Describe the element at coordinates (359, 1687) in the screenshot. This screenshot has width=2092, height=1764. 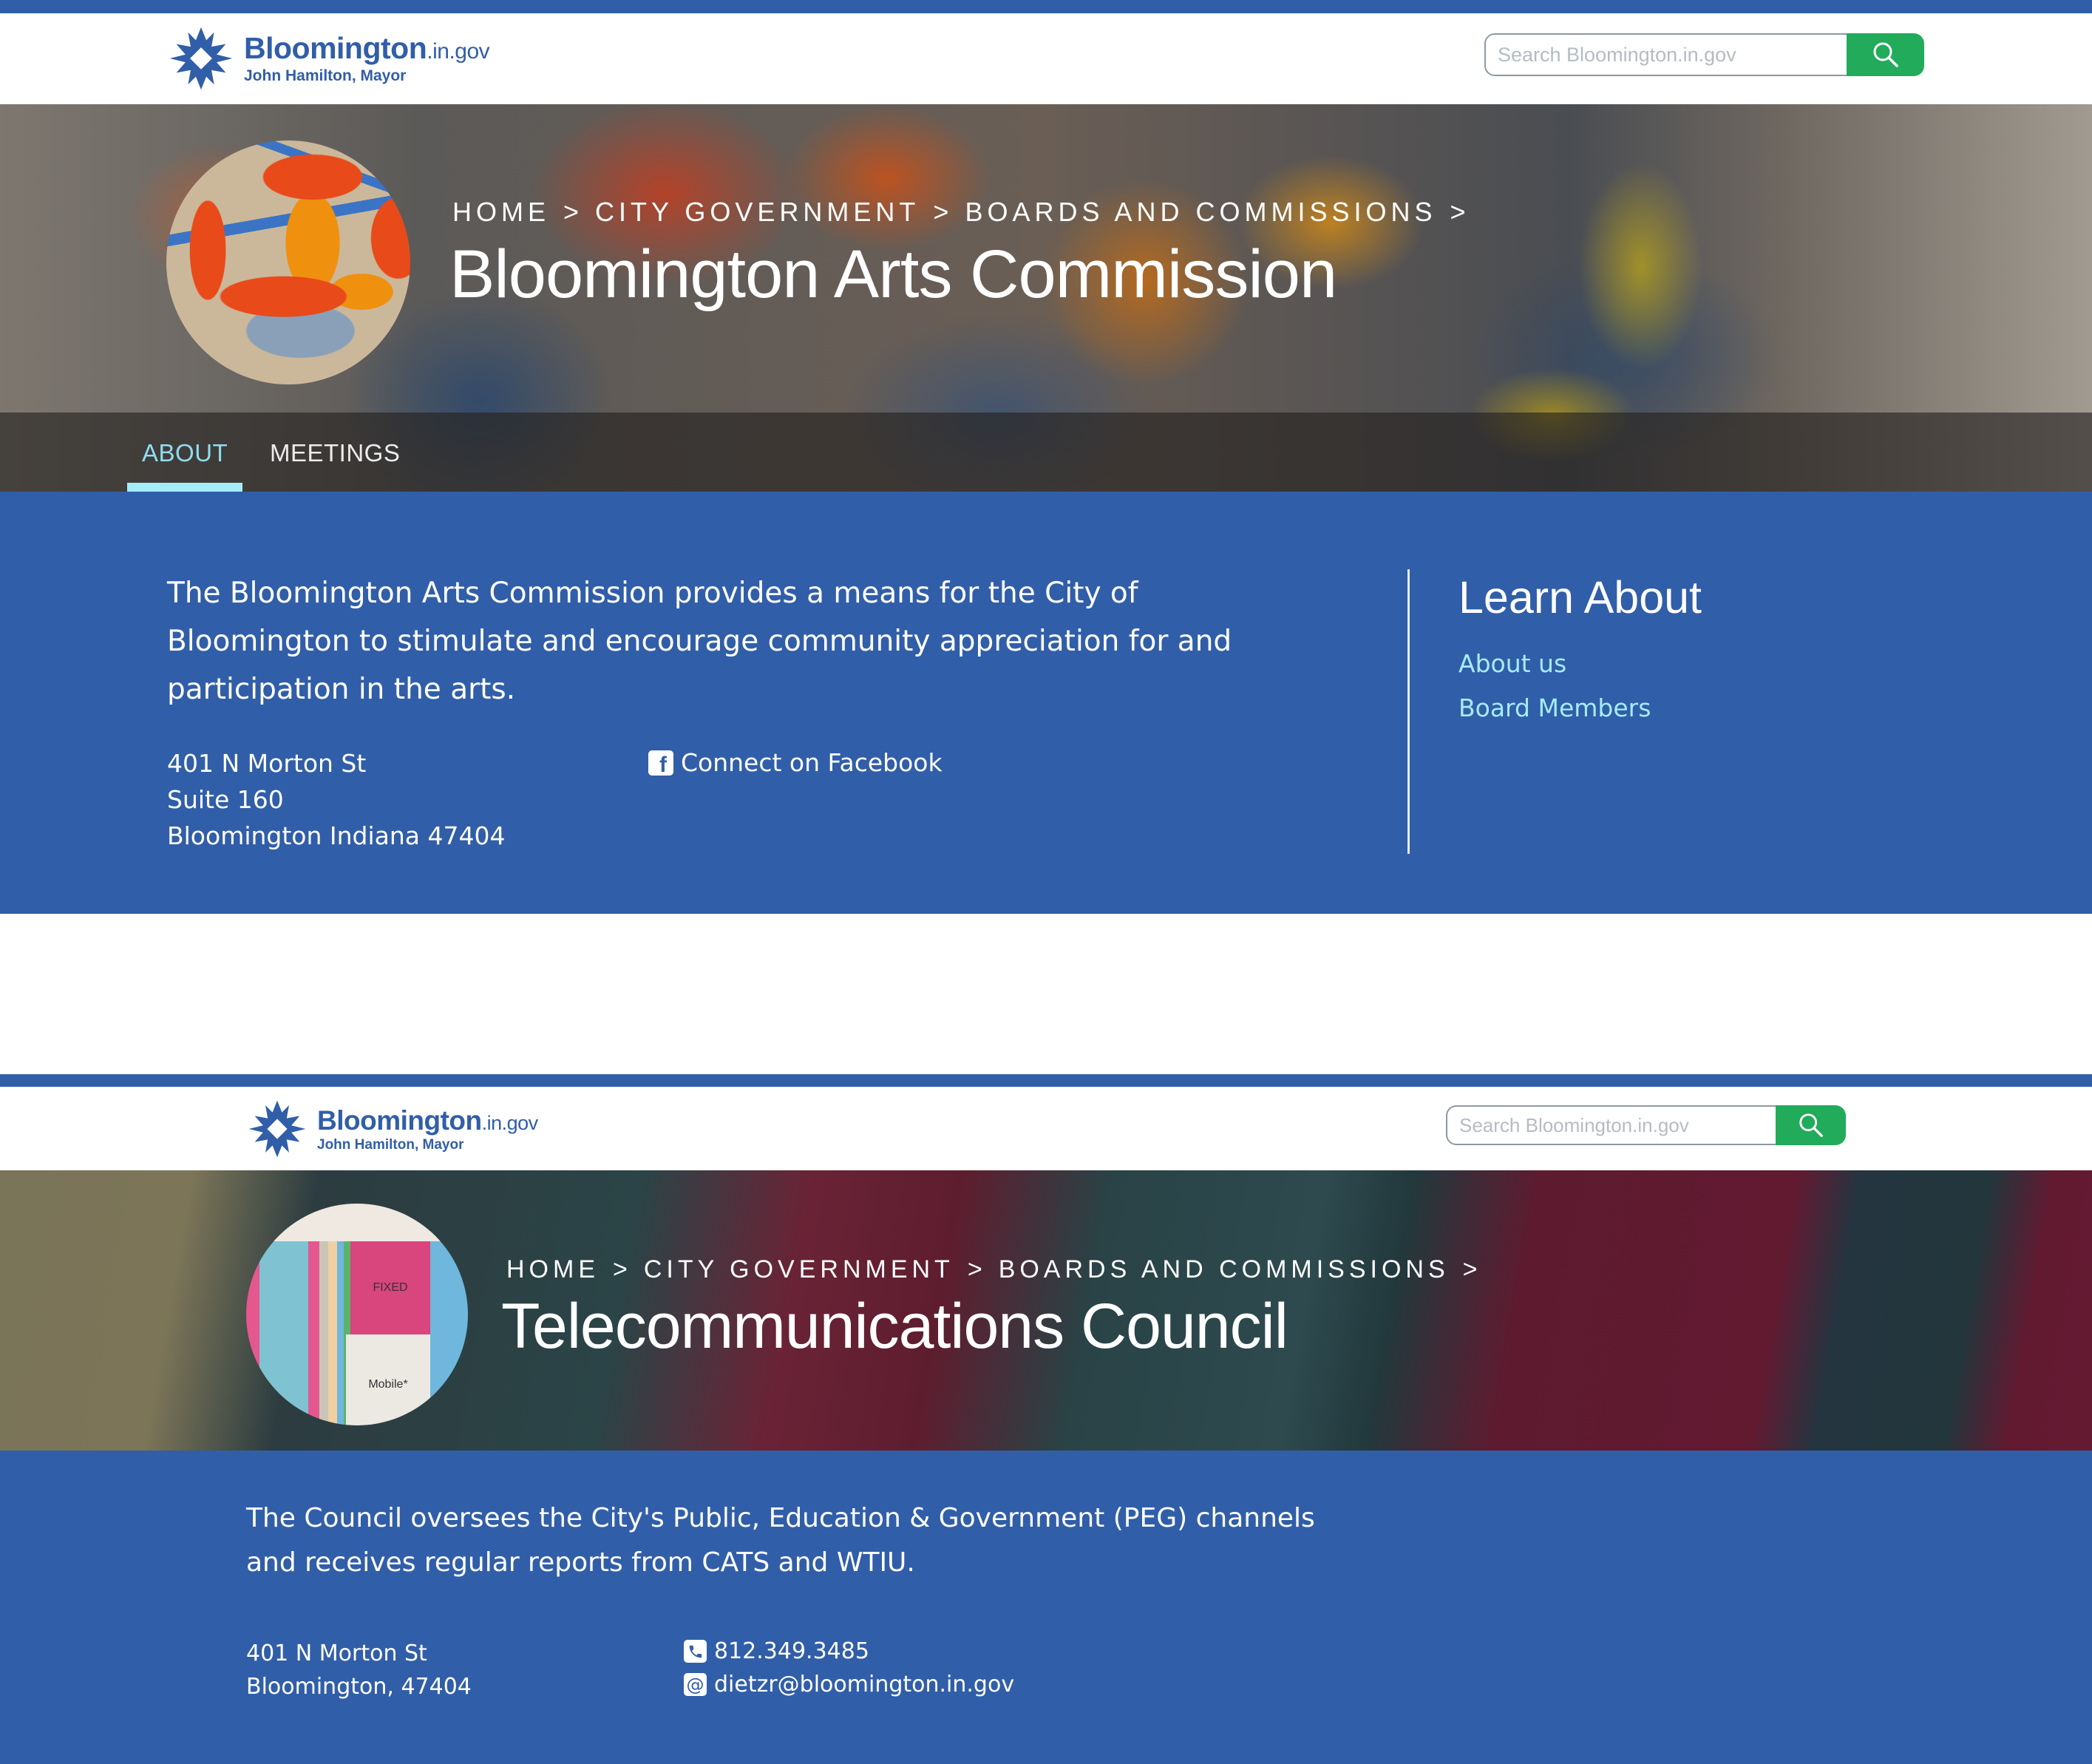
I see `address-line: Bloomington, 47404` at that location.